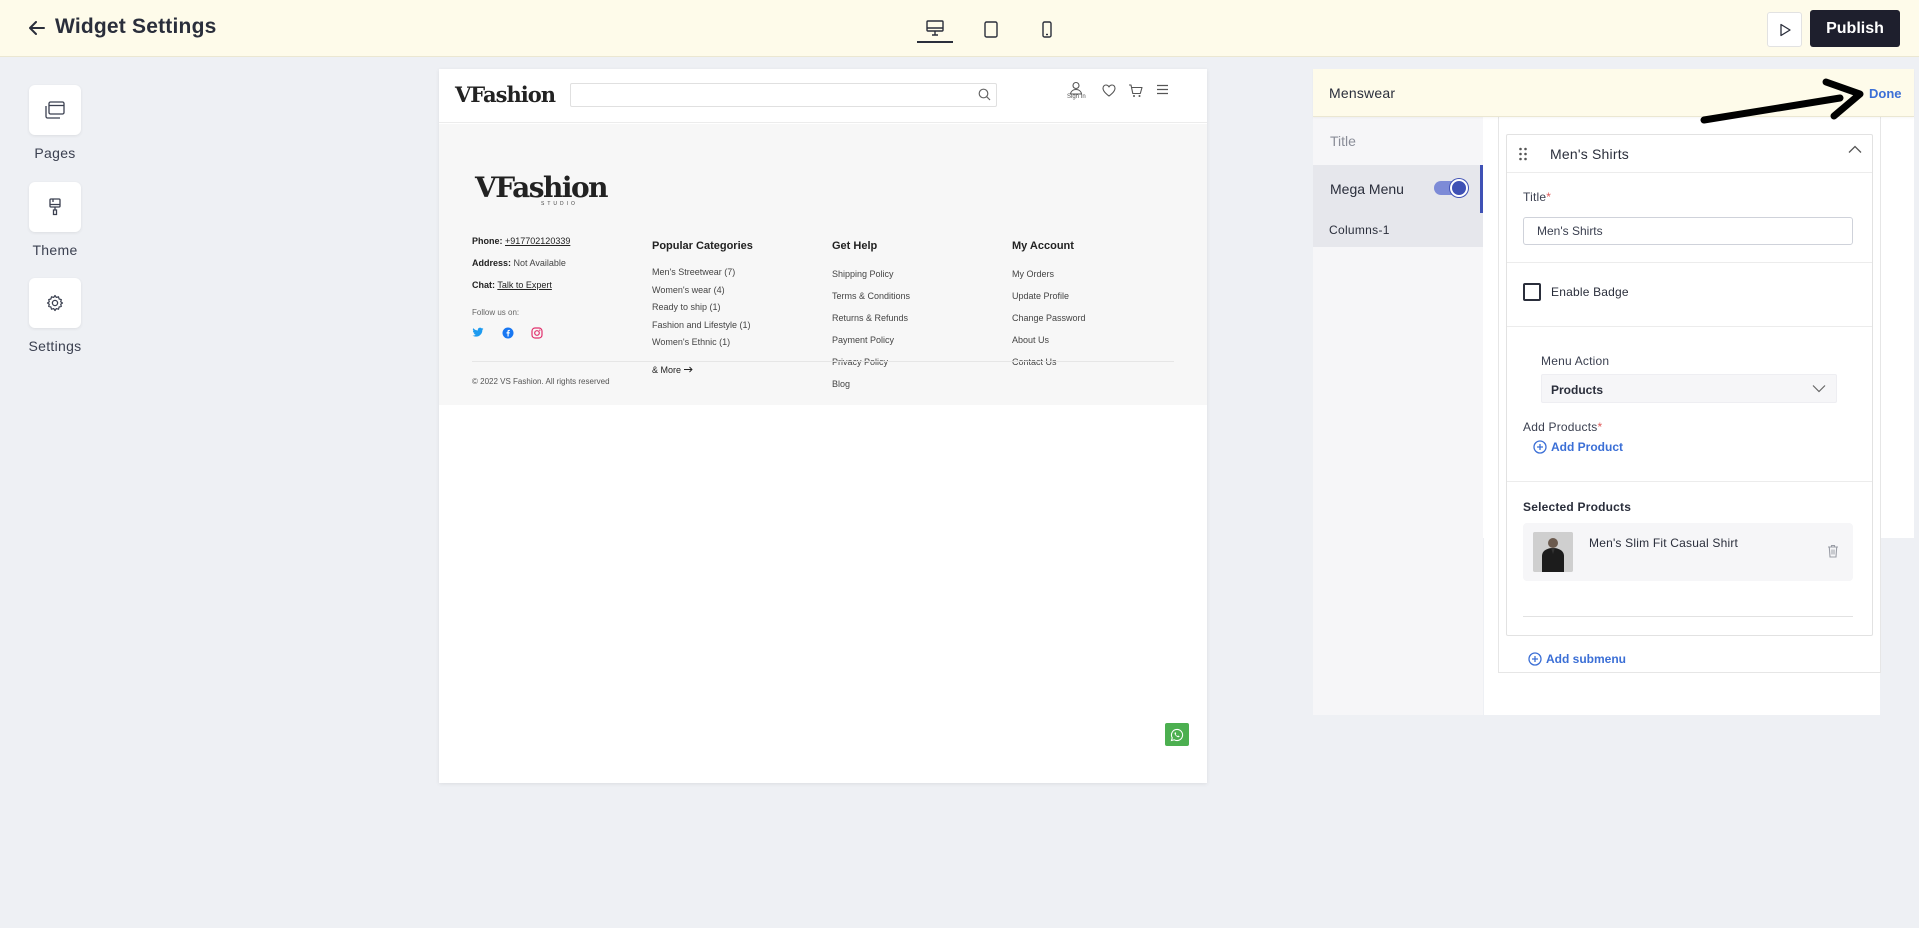  What do you see at coordinates (688, 369) in the screenshot?
I see `arrow-right-icon` at bounding box center [688, 369].